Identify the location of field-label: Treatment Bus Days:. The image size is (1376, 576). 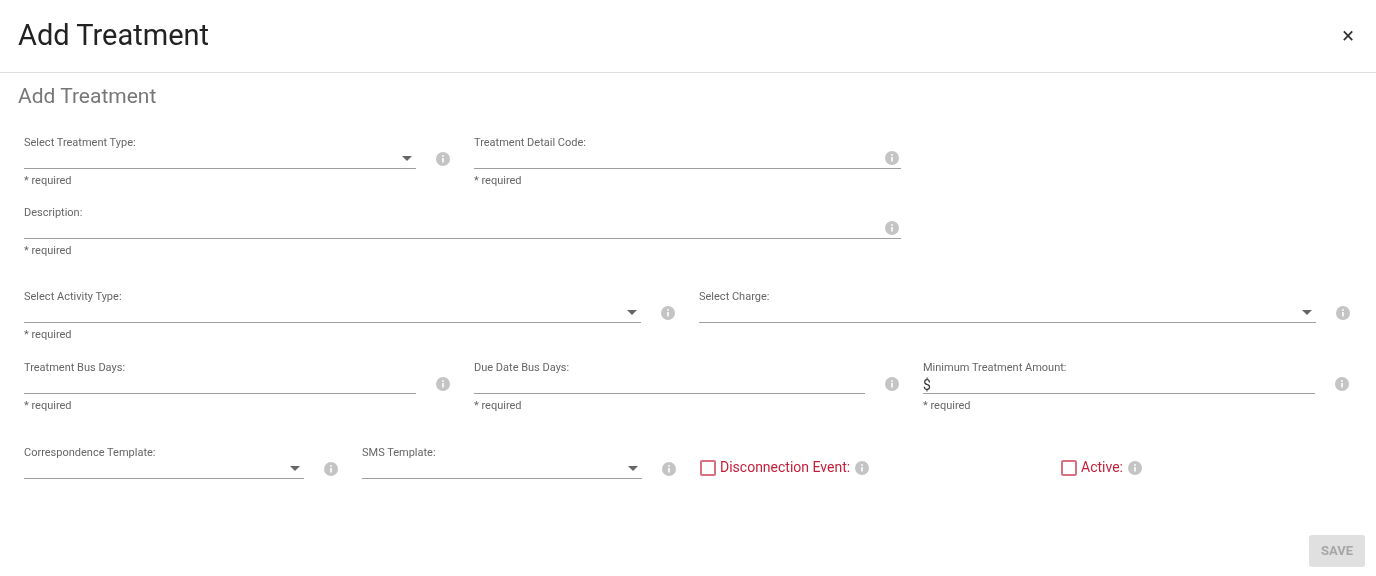
(75, 368).